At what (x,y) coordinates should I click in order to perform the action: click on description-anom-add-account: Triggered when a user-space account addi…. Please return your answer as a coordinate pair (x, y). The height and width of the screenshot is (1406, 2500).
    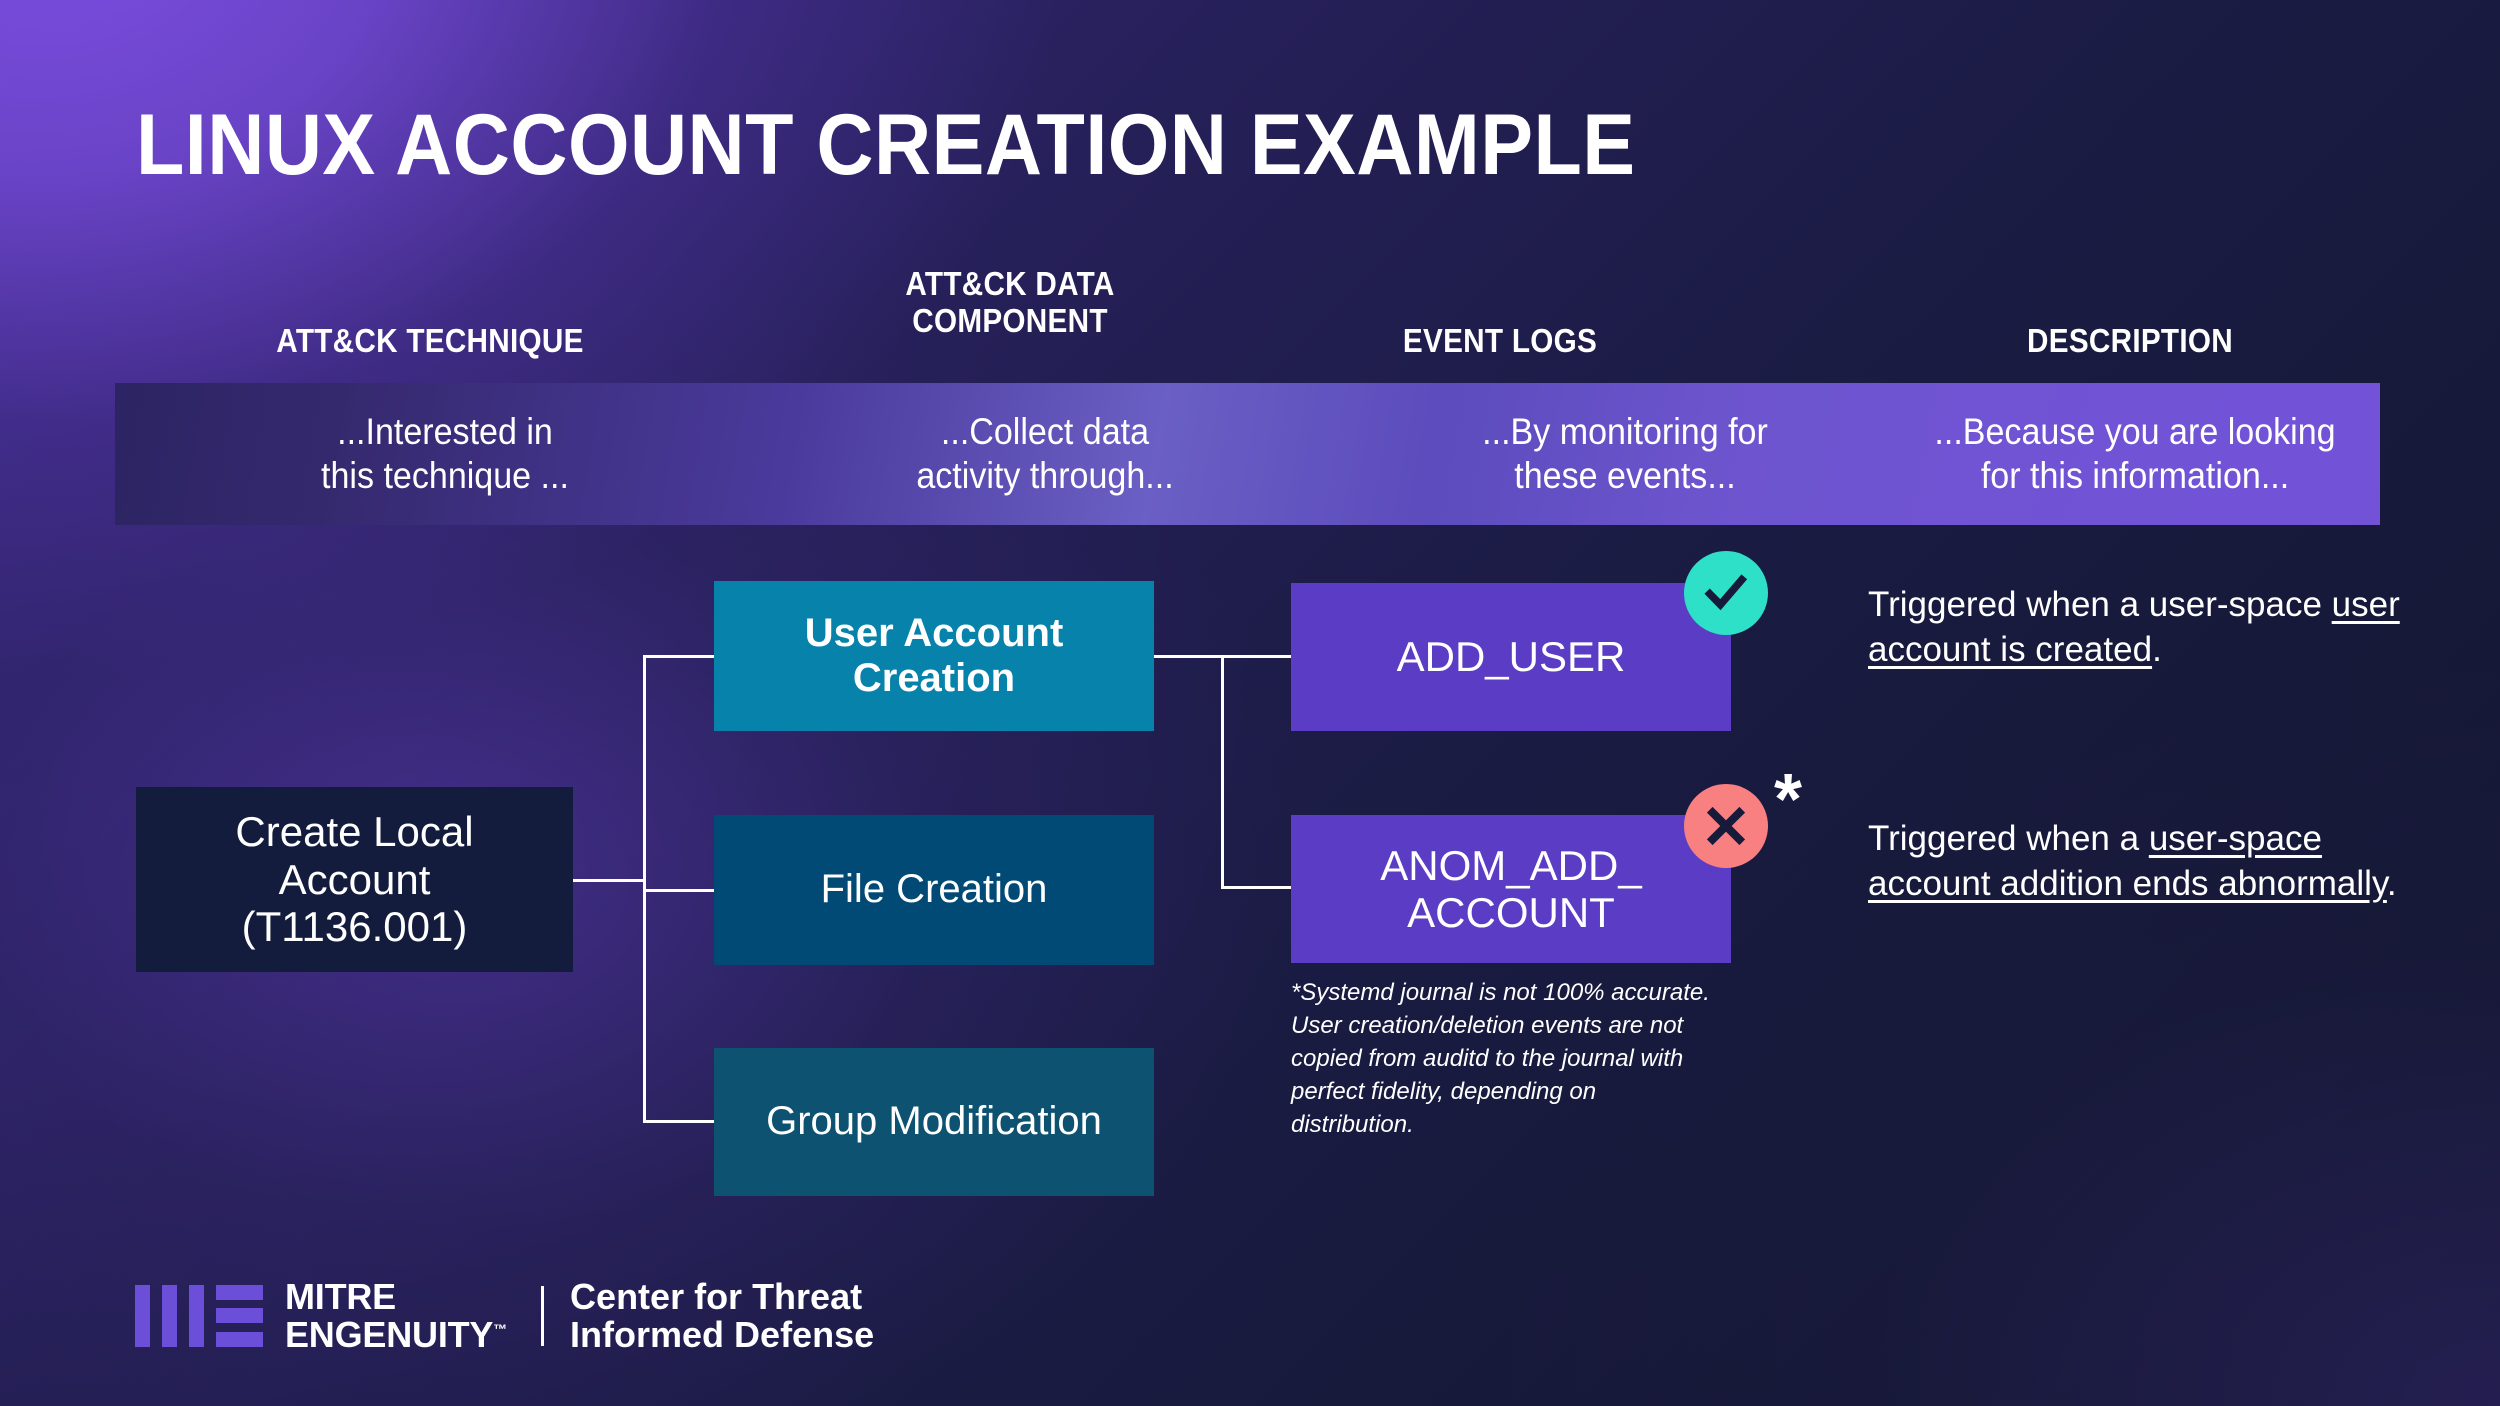
    Looking at the image, I should click on (2158, 862).